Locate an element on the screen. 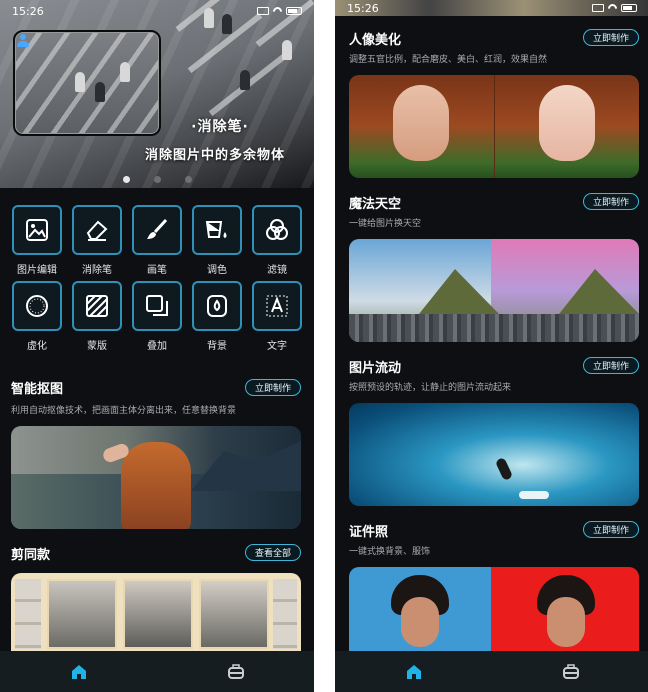  image-flow-desc: 按照预设的轨迹，让静止的图片流动起来 is located at coordinates (430, 388).